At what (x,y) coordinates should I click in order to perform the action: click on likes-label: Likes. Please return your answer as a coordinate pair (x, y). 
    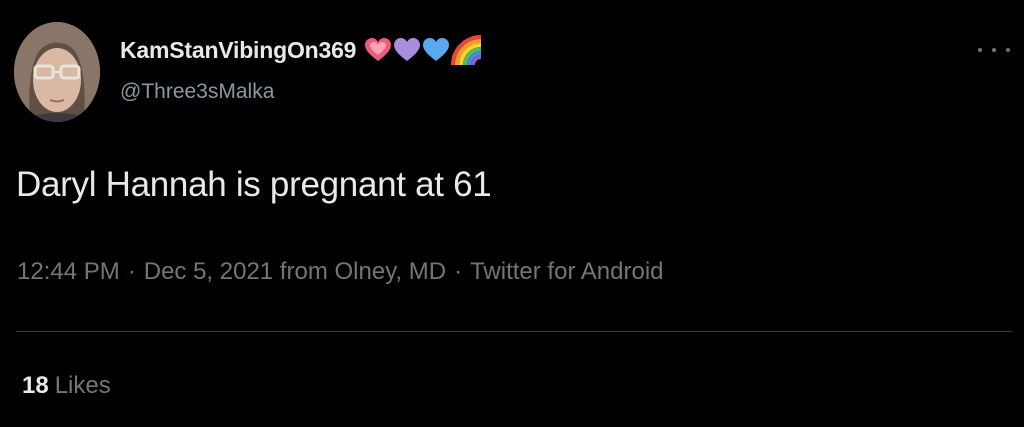
    Looking at the image, I should click on (82, 385).